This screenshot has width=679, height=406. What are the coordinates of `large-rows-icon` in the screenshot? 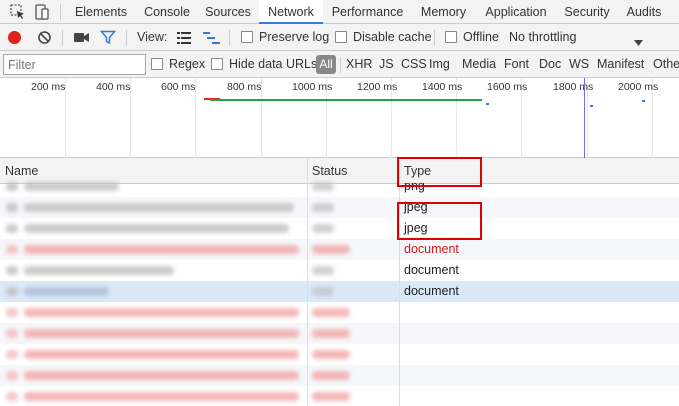 It's located at (184, 39).